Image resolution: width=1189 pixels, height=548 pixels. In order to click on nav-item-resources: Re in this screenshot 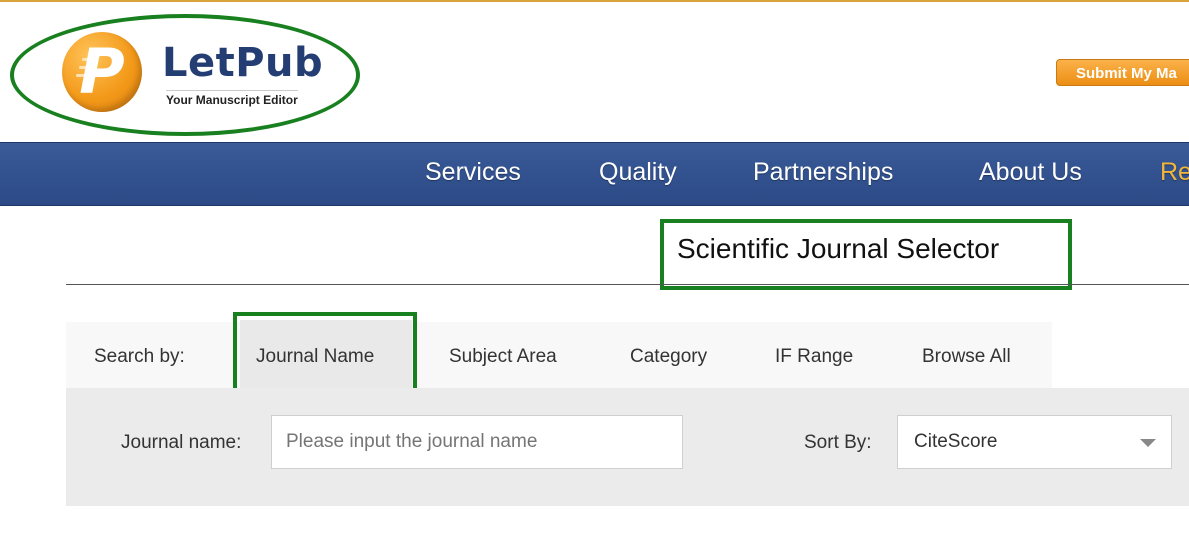, I will do `click(1174, 172)`.